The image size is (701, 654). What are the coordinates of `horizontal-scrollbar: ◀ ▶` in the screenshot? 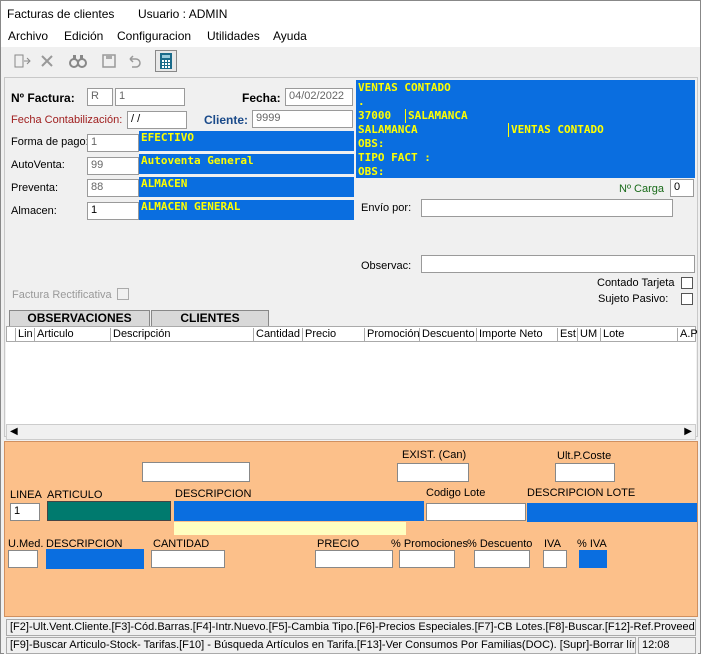 It's located at (351, 432).